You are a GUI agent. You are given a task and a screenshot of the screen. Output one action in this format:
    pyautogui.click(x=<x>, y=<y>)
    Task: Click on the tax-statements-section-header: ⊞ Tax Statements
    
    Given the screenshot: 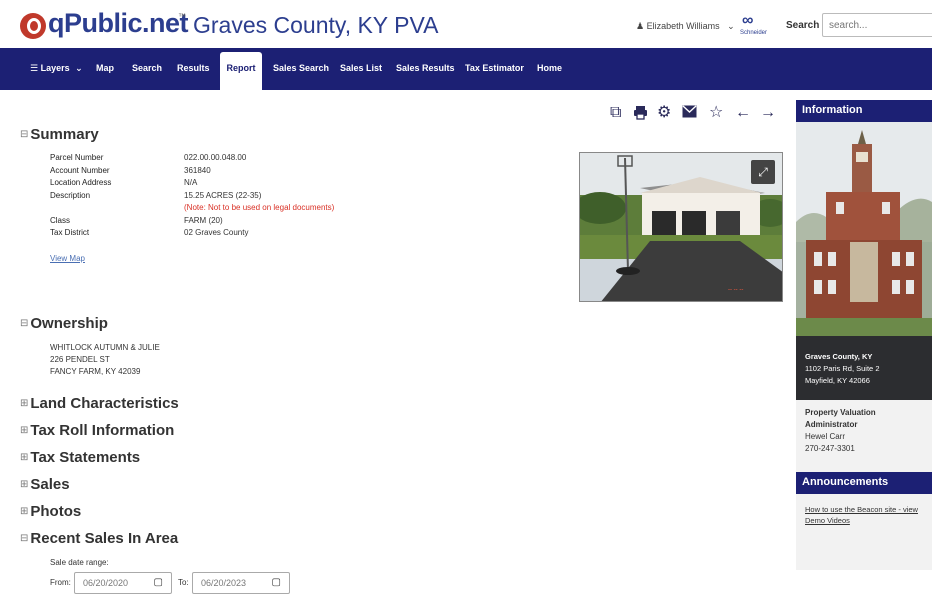 What is the action you would take?
    pyautogui.click(x=80, y=457)
    